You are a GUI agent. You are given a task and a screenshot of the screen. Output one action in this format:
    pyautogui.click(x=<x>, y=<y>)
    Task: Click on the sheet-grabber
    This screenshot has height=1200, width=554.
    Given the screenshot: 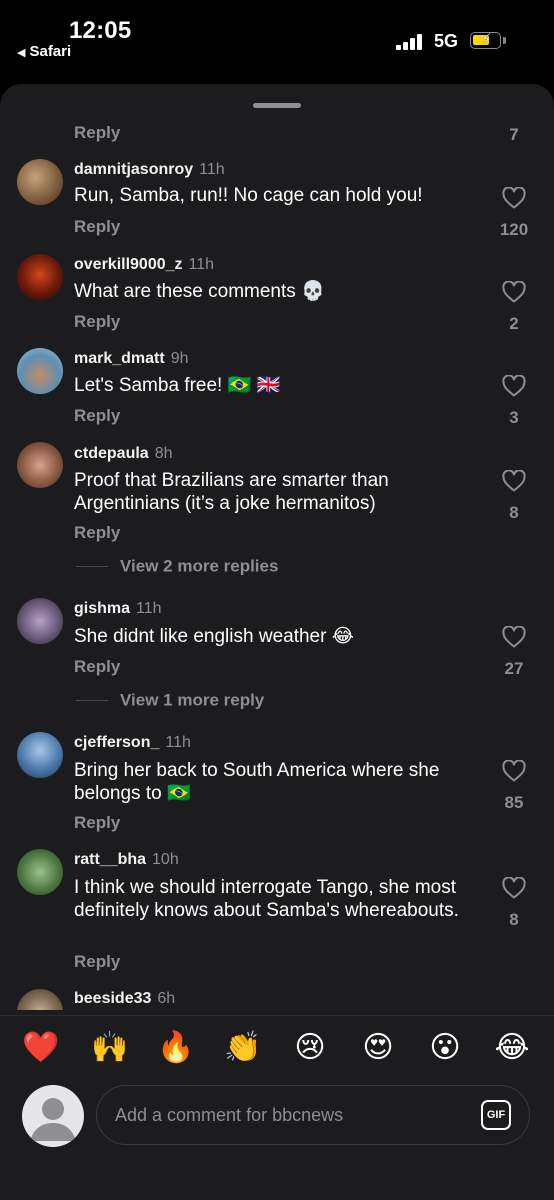 What is the action you would take?
    pyautogui.click(x=277, y=105)
    